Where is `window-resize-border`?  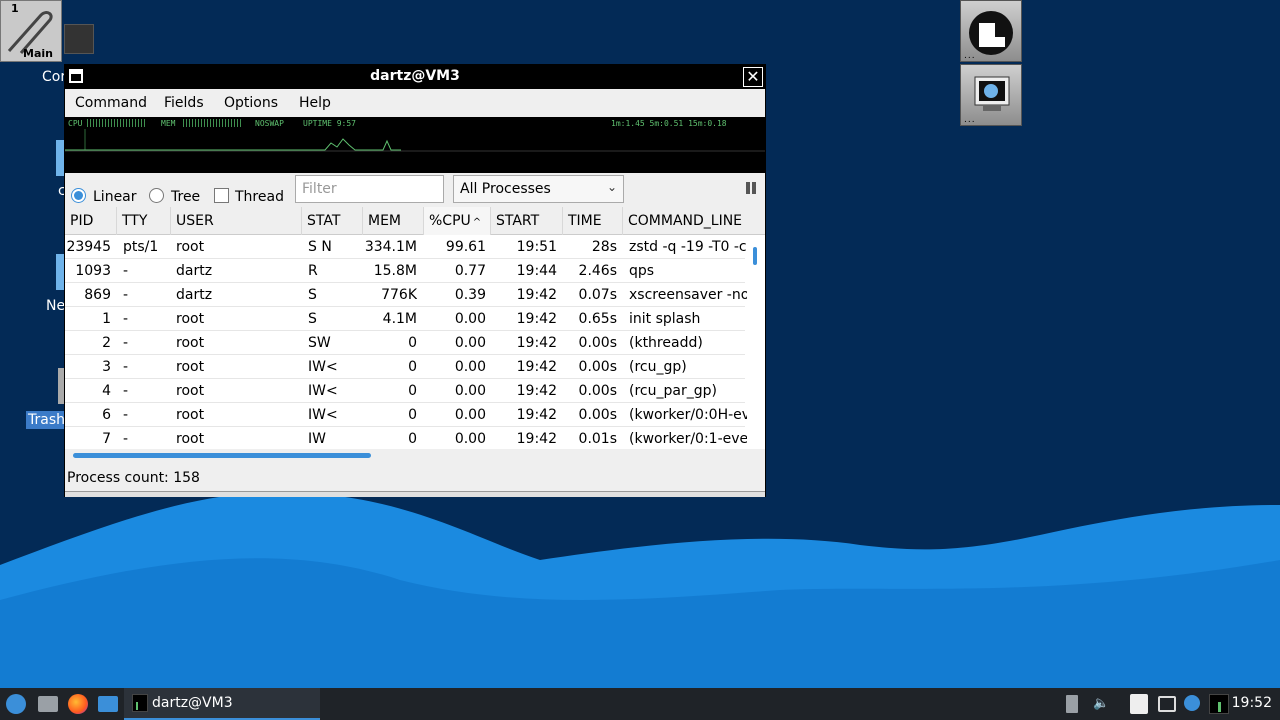
window-resize-border is located at coordinates (415, 494).